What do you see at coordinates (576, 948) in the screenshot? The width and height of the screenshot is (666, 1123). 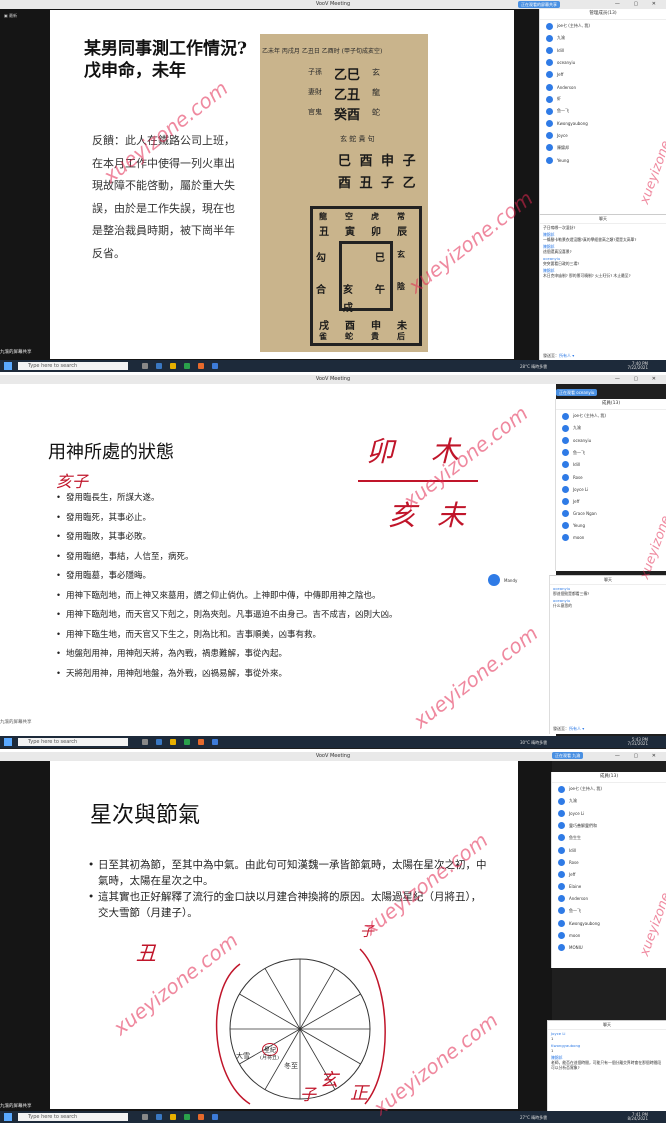 I see `participant-name: MONIU` at bounding box center [576, 948].